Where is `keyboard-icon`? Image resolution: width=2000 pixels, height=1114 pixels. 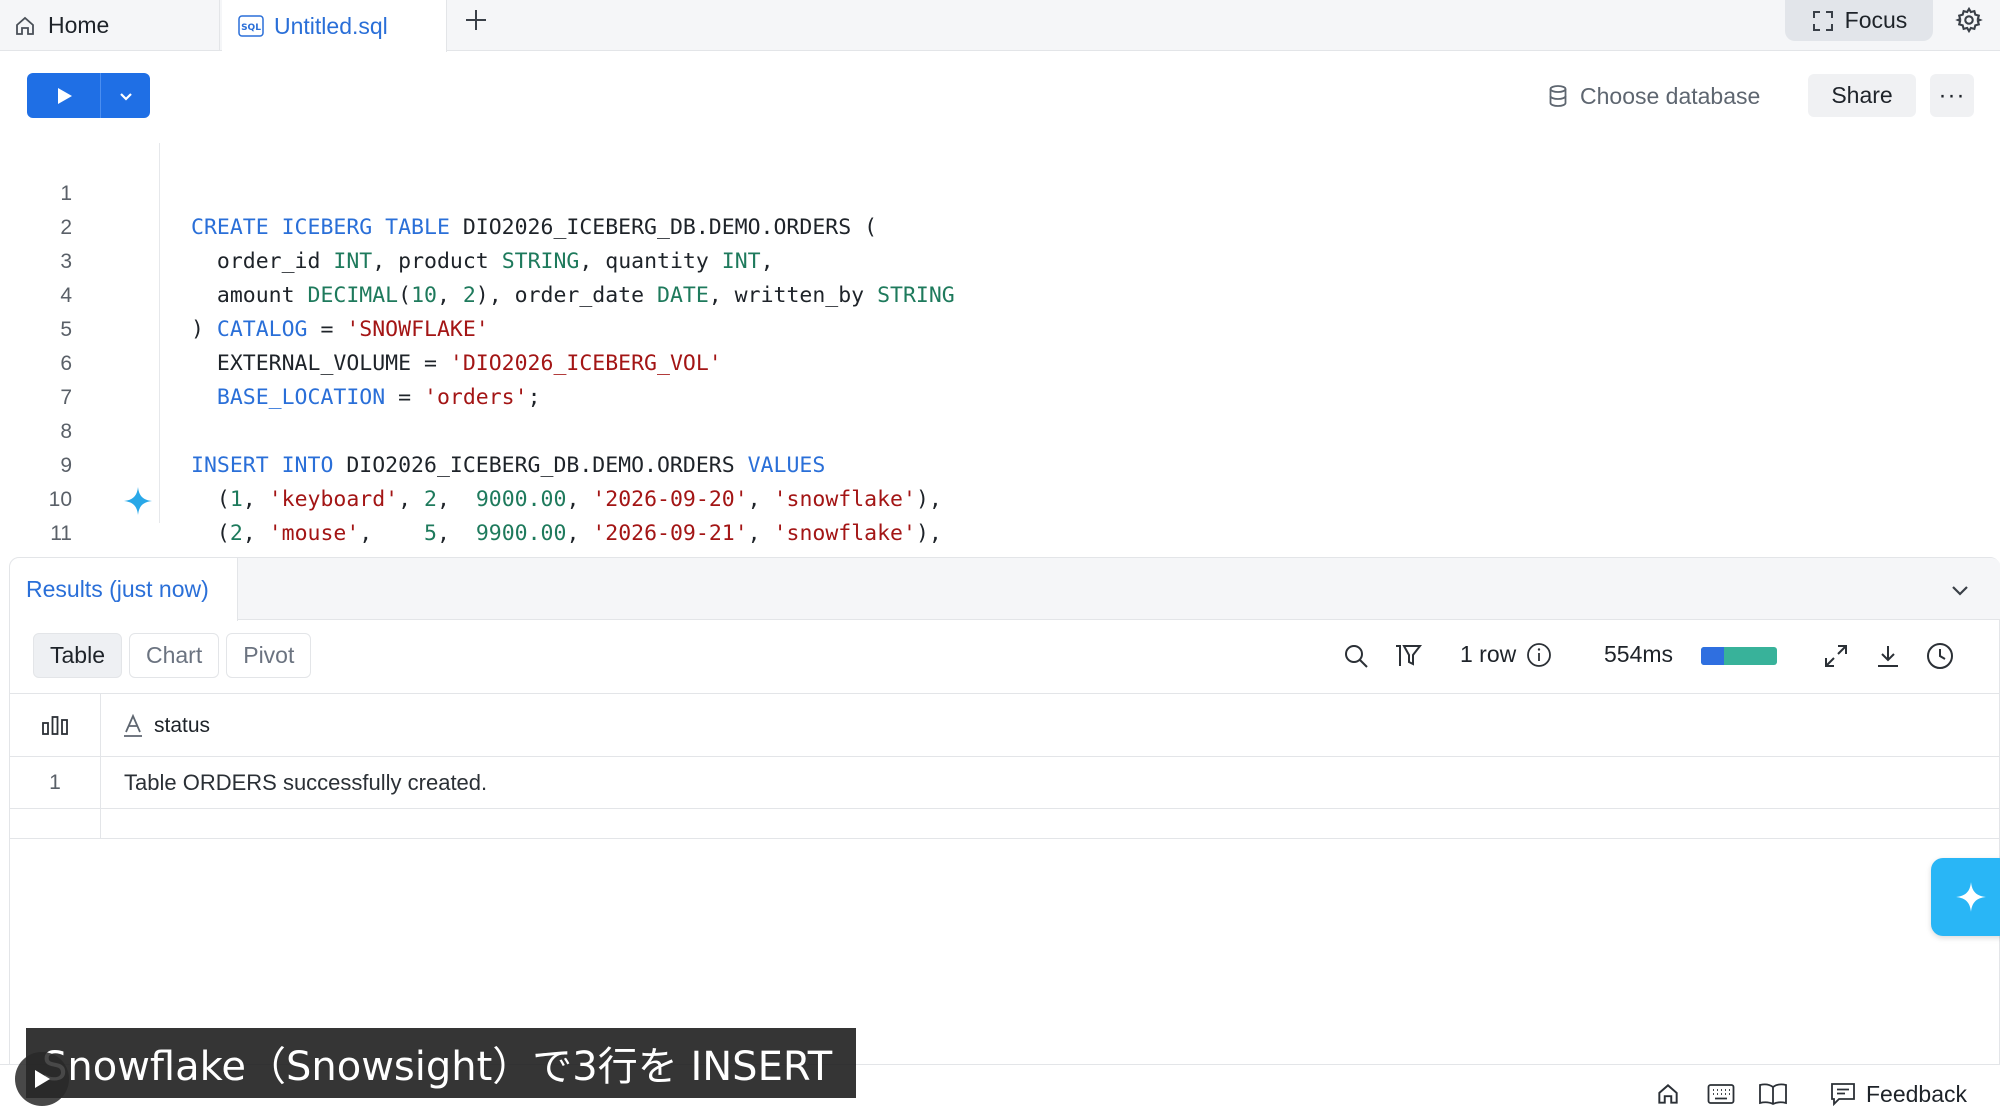 keyboard-icon is located at coordinates (1721, 1094).